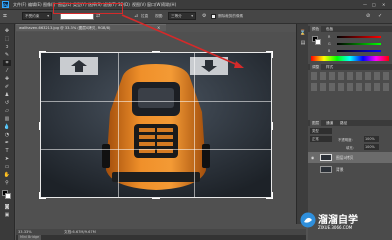 This screenshot has height=240, width=392. I want to click on layer-filter-dropdown: 类型, so click(321, 131).